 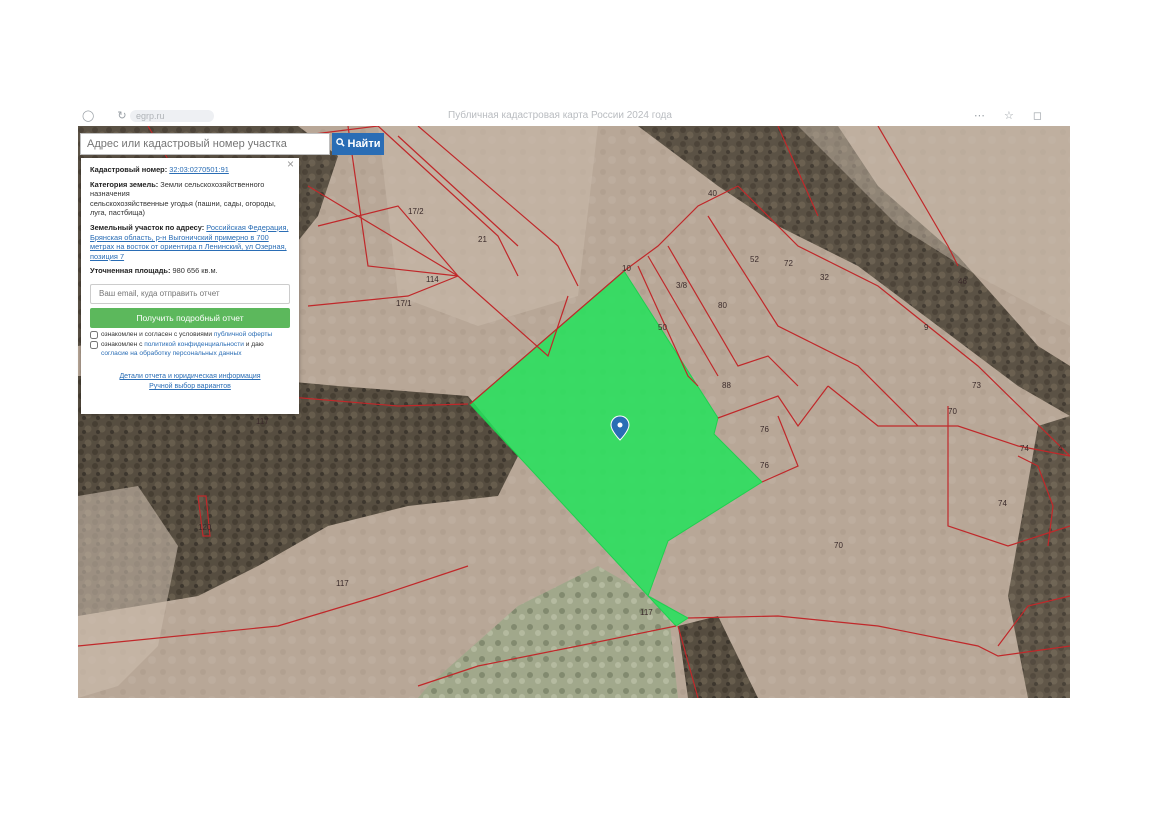 I want to click on cadastral-label: Кадастровый номер:, so click(x=129, y=169).